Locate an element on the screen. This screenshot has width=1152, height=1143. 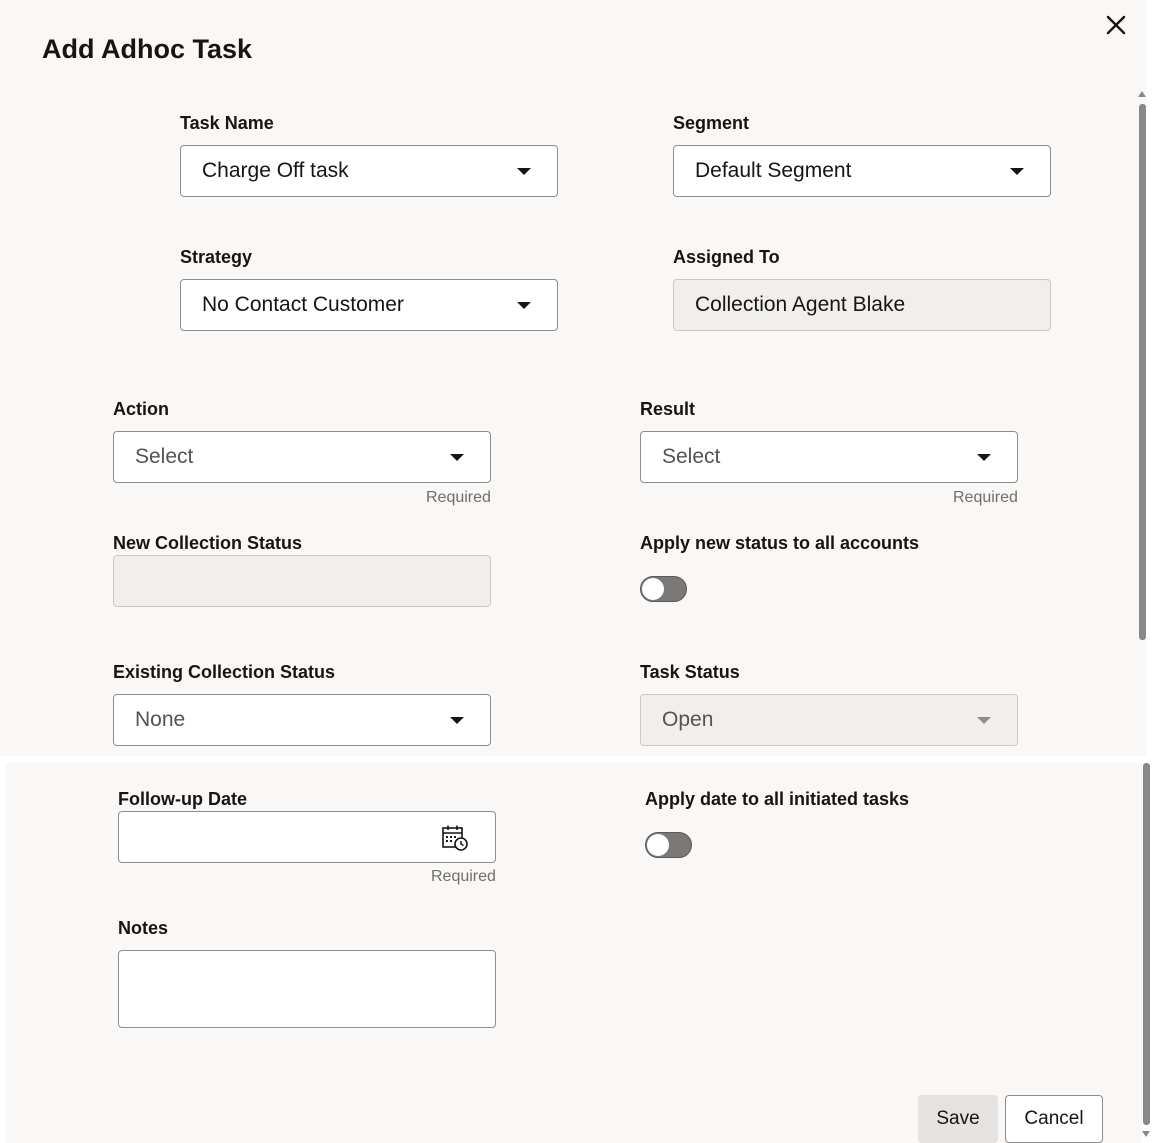
segment-value: Default Segment is located at coordinates (773, 170).